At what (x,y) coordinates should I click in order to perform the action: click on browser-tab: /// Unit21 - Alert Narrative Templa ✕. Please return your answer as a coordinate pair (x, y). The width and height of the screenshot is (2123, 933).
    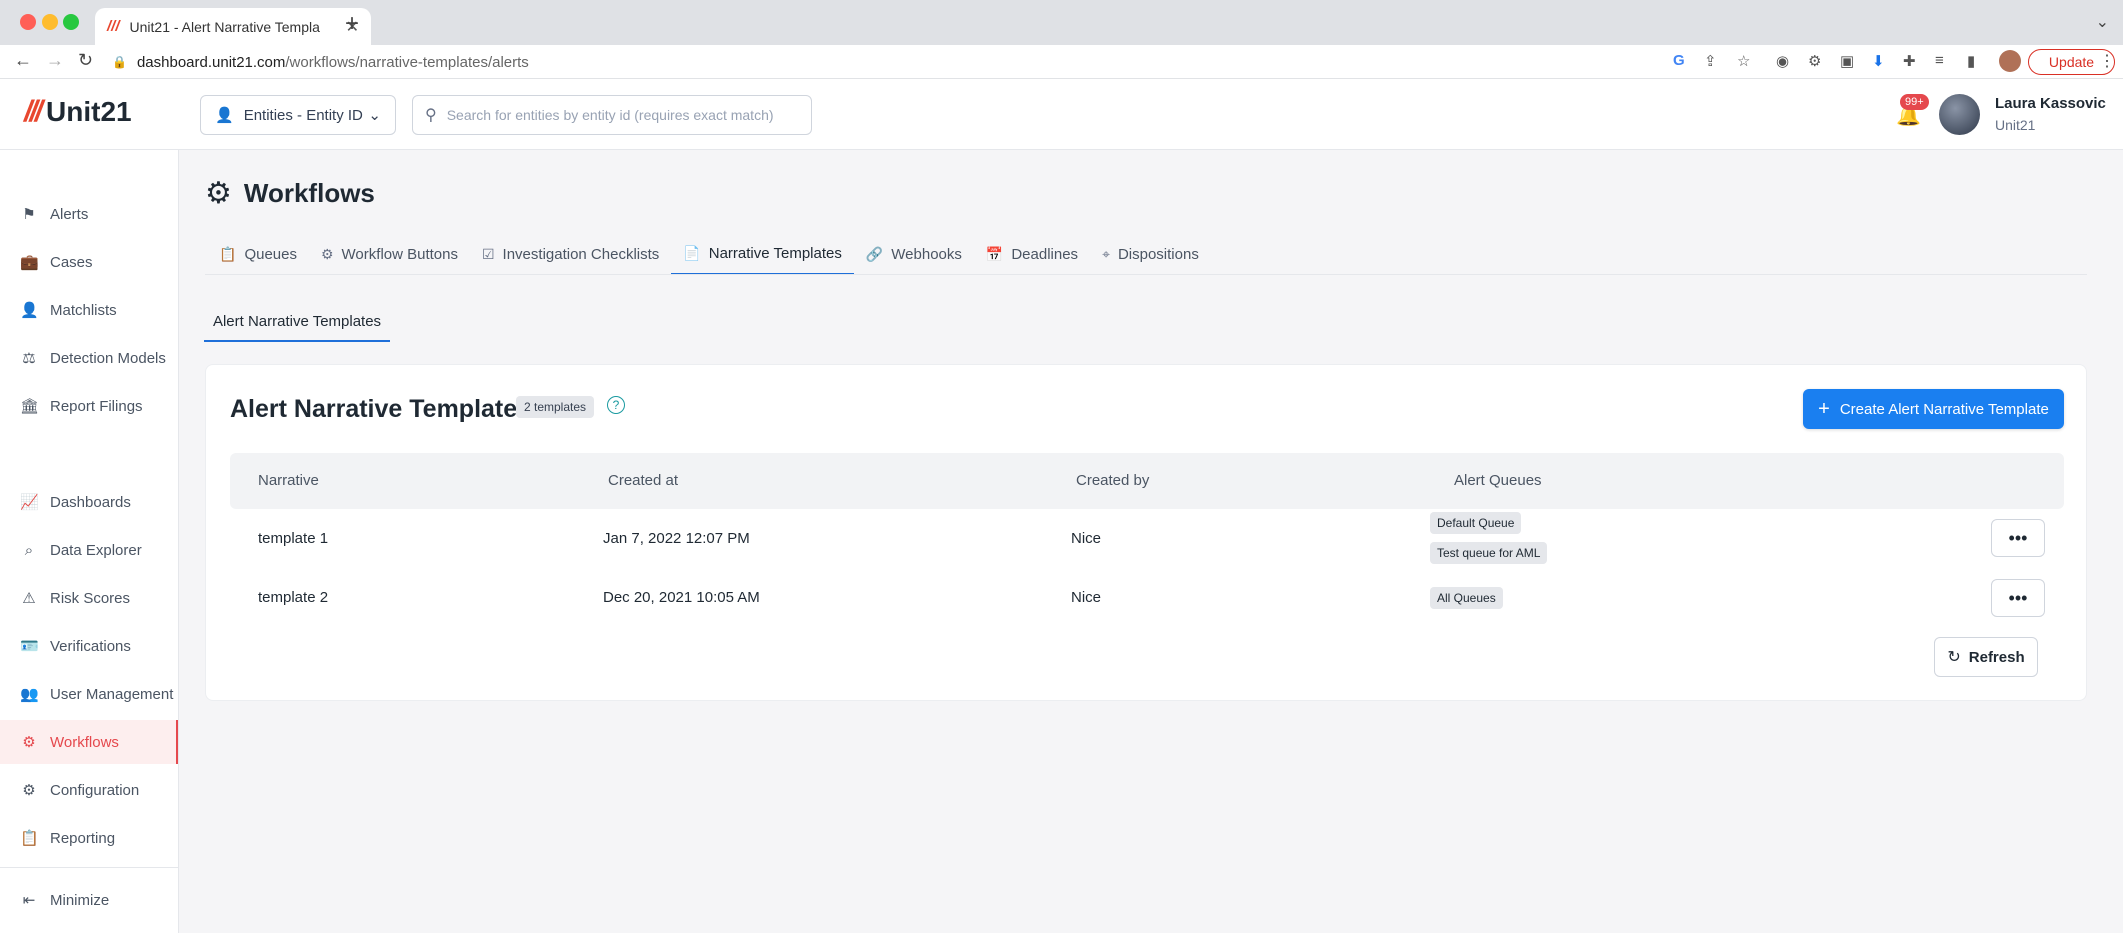
    Looking at the image, I should click on (233, 26).